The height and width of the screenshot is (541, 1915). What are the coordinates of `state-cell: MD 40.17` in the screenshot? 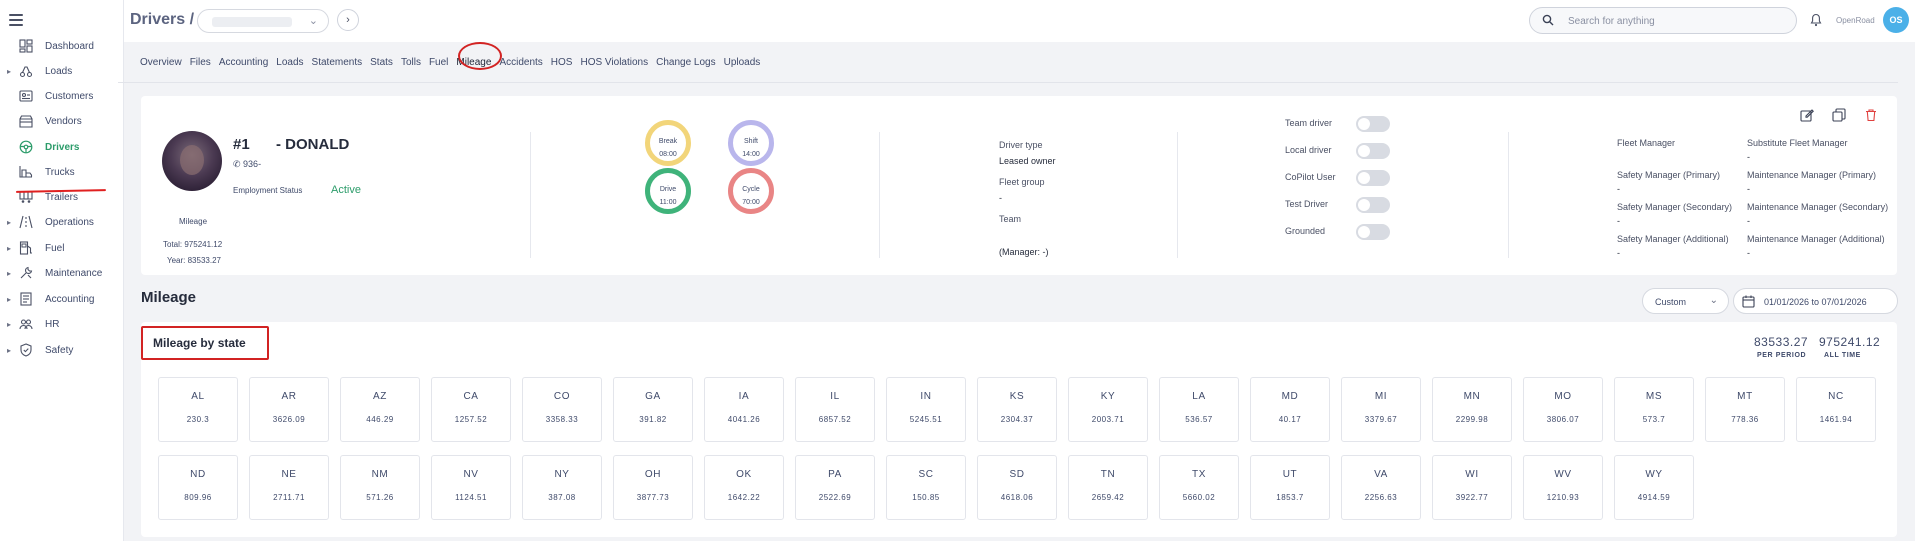 It's located at (1290, 409).